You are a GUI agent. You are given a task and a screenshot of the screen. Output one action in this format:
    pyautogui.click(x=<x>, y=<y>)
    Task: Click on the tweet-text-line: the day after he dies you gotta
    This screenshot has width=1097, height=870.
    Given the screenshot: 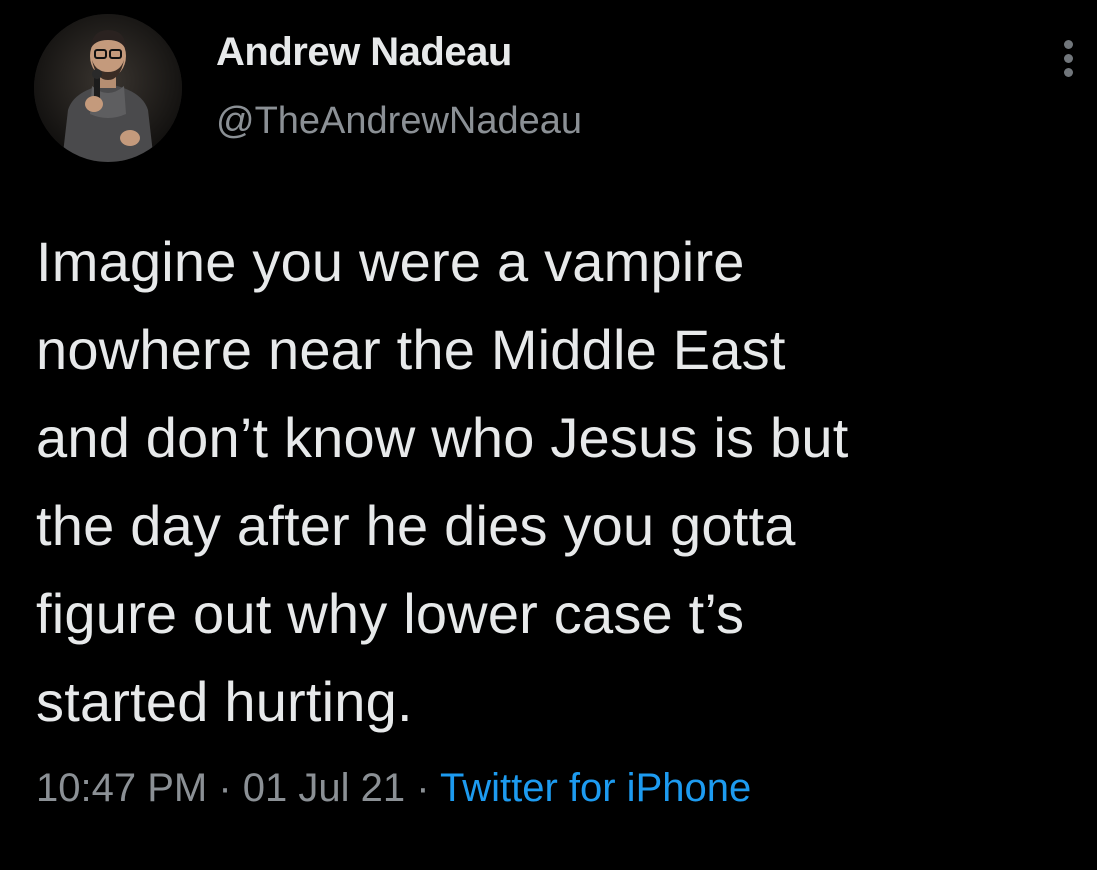 What is the action you would take?
    pyautogui.click(x=416, y=525)
    